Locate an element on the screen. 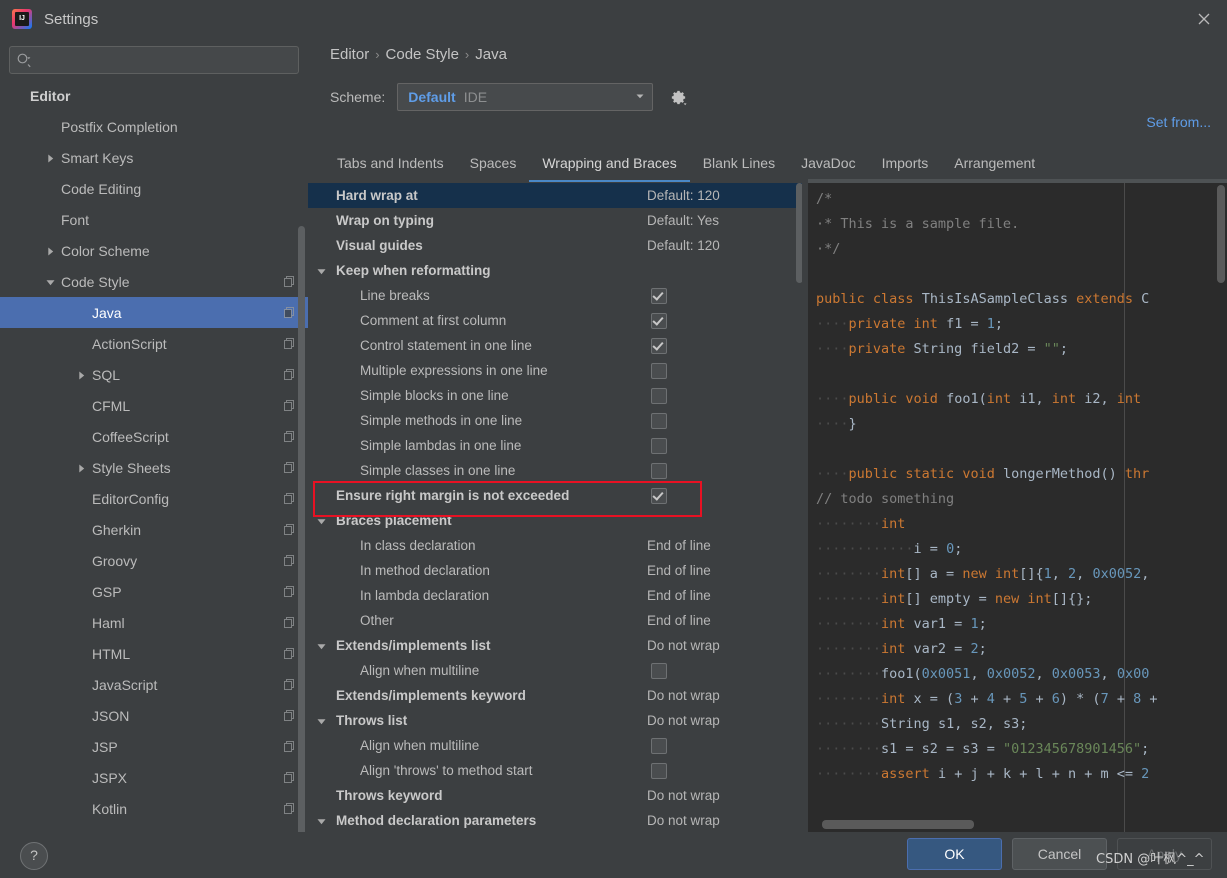 The height and width of the screenshot is (878, 1227). sidebar-item-kotlin: Kotlin is located at coordinates (154, 808).